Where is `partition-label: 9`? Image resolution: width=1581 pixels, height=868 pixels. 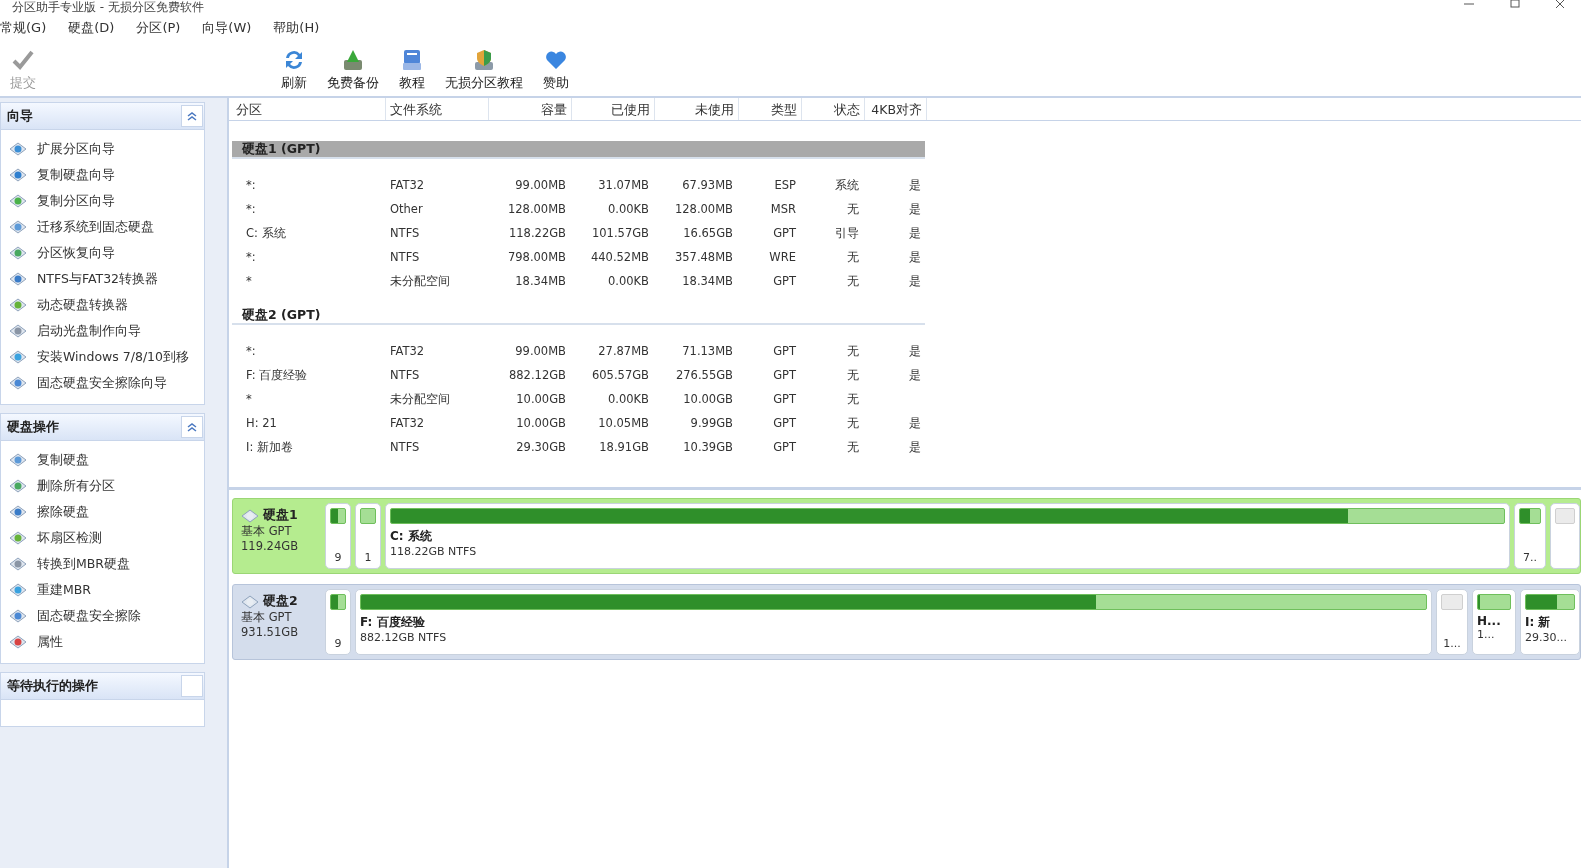
partition-label: 9 is located at coordinates (338, 557).